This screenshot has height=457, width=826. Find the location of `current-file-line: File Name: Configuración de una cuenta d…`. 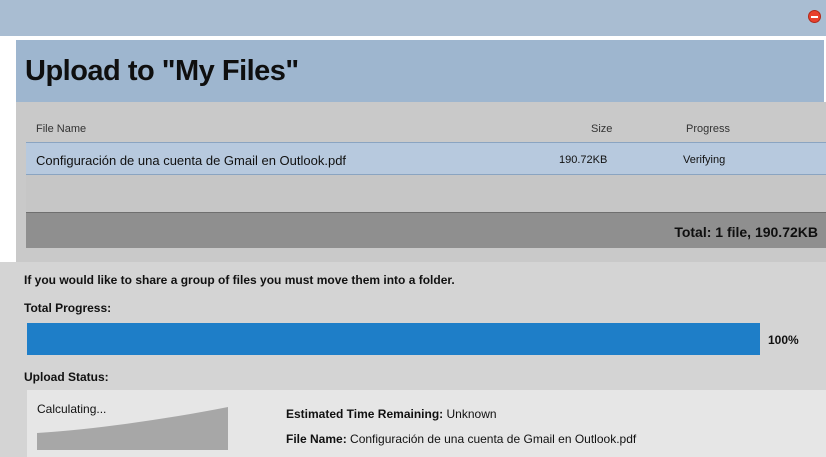

current-file-line: File Name: Configuración de una cuenta d… is located at coordinates (461, 439).